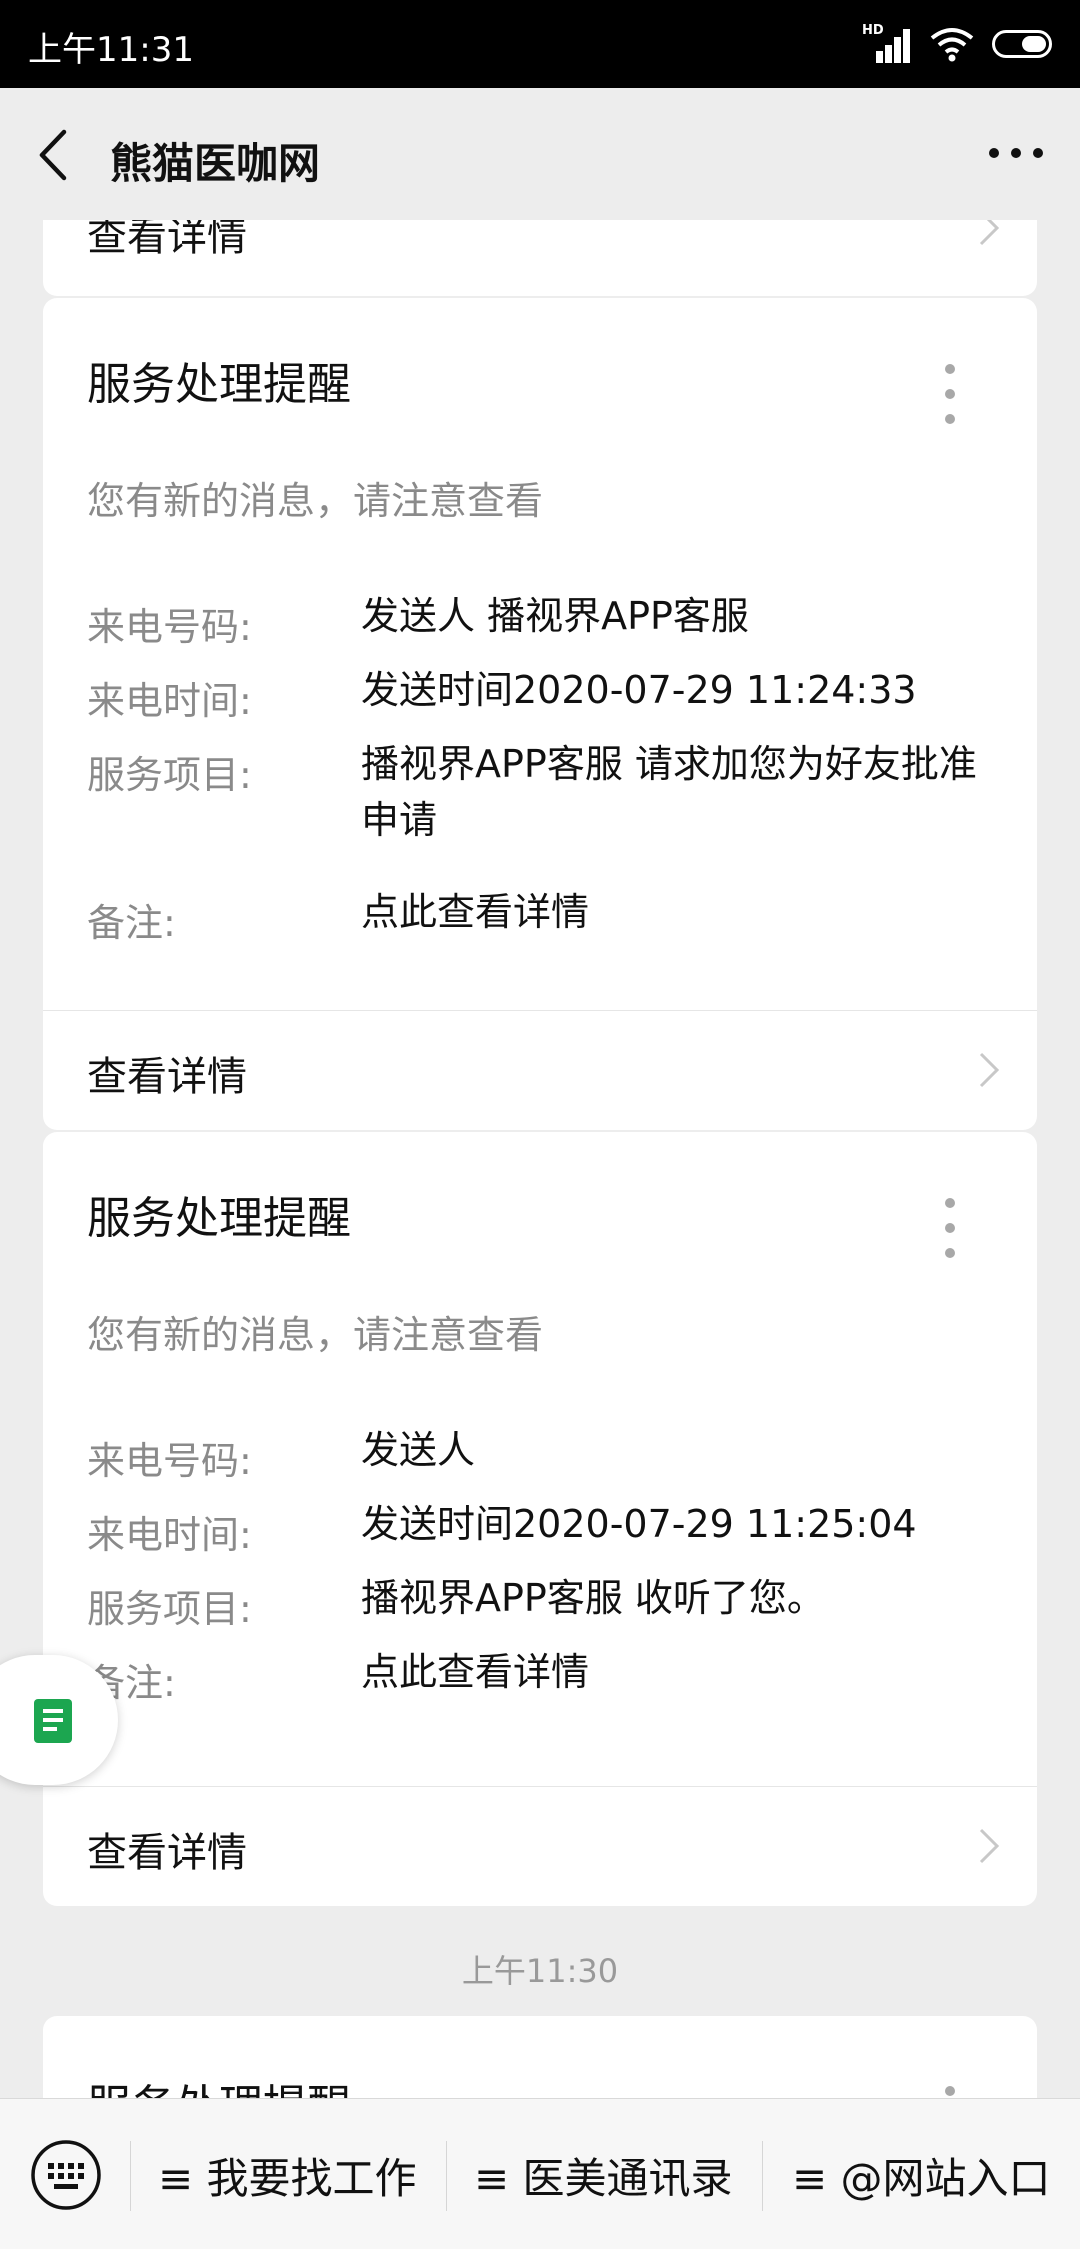  What do you see at coordinates (669, 792) in the screenshot?
I see `service-item-value: 播视界APP客服 请求加您为好友批准申请` at bounding box center [669, 792].